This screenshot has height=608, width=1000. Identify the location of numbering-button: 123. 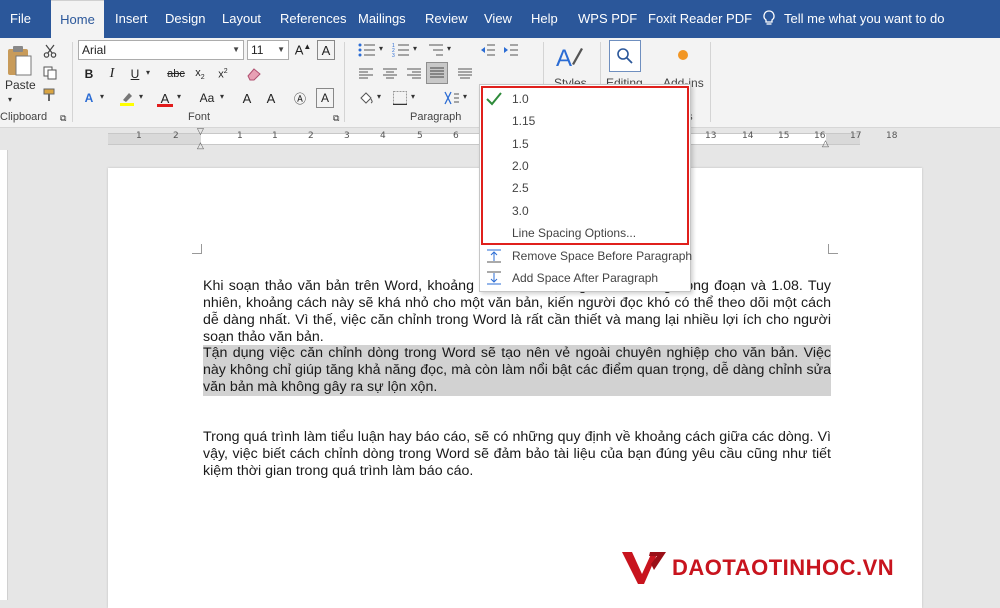
(401, 50).